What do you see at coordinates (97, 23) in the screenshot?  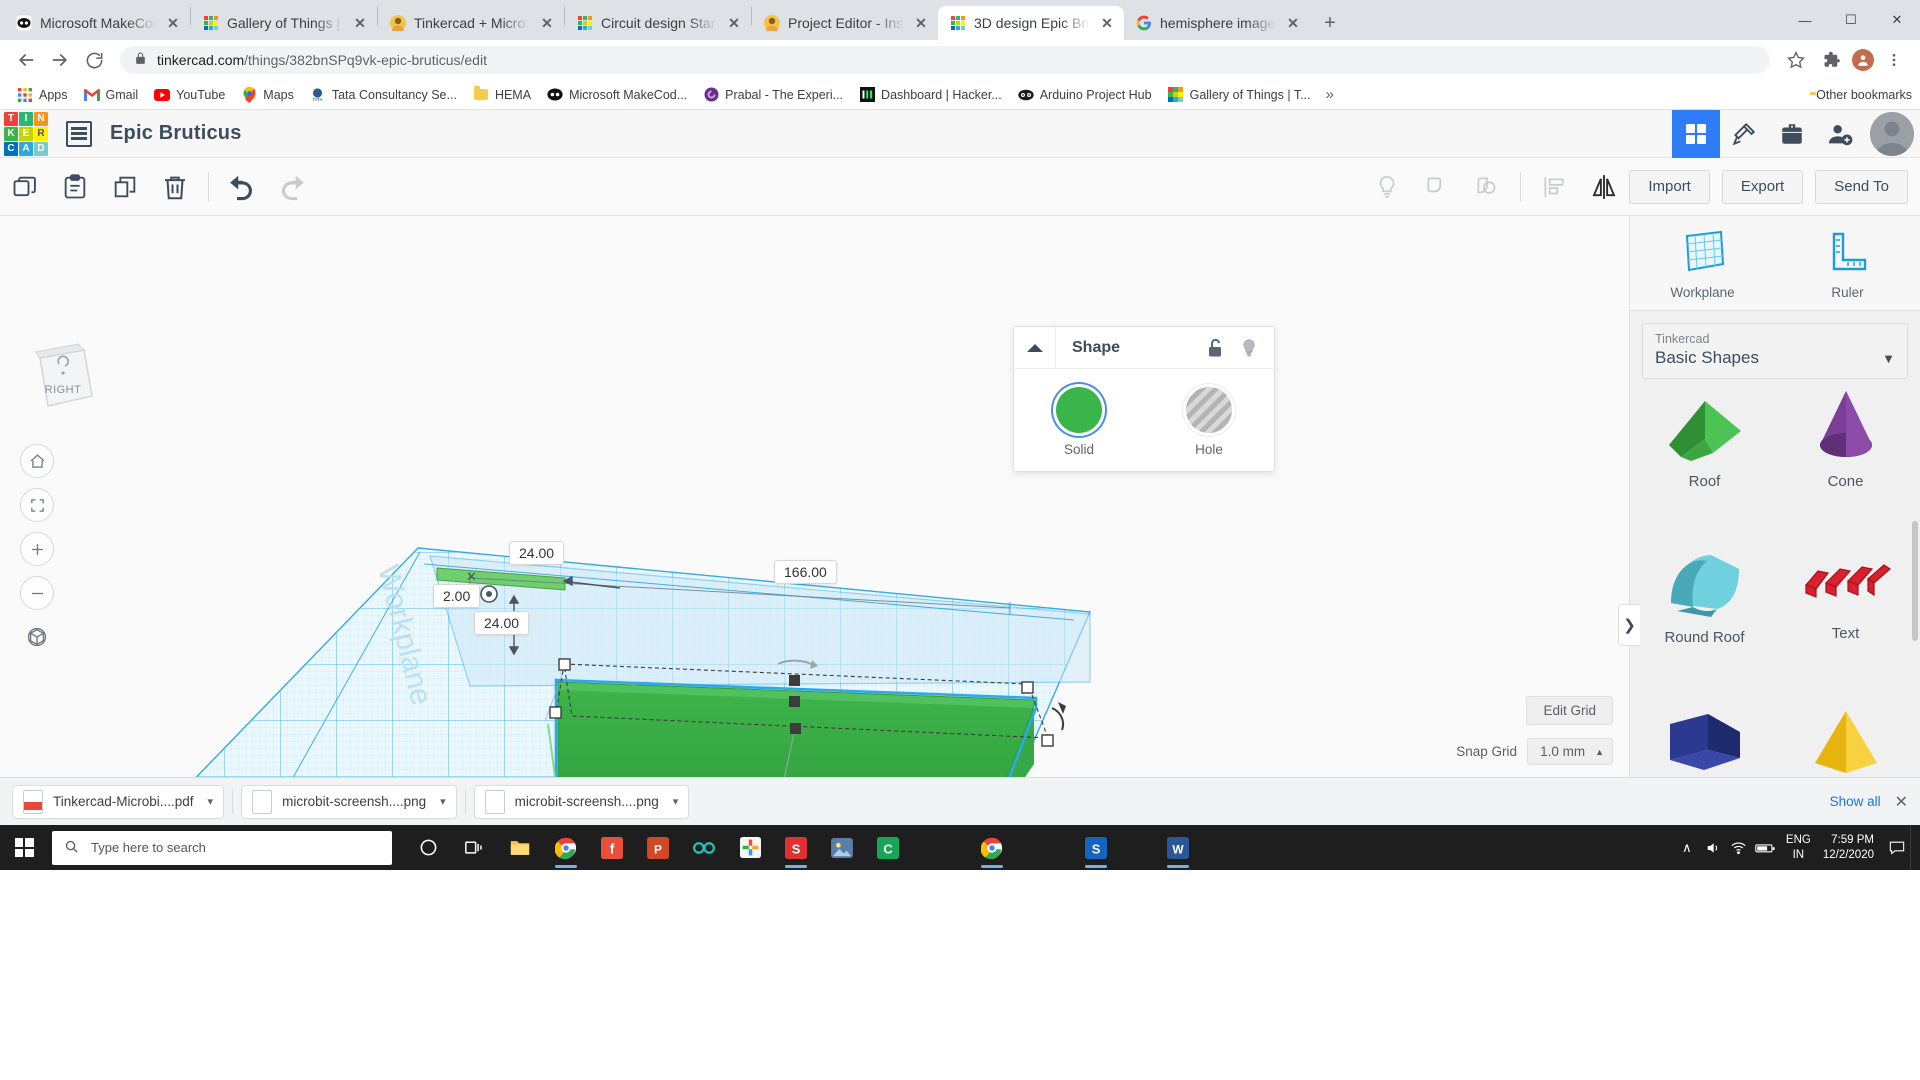 I see `browser-tab-0: Microsoft MakeCode fo ✕` at bounding box center [97, 23].